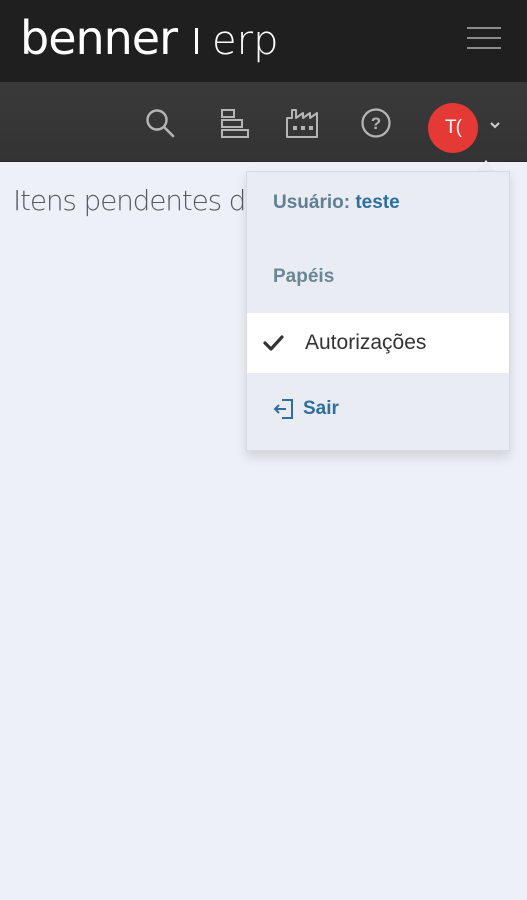  Describe the element at coordinates (321, 408) in the screenshot. I see `logout-label: Sair` at that location.